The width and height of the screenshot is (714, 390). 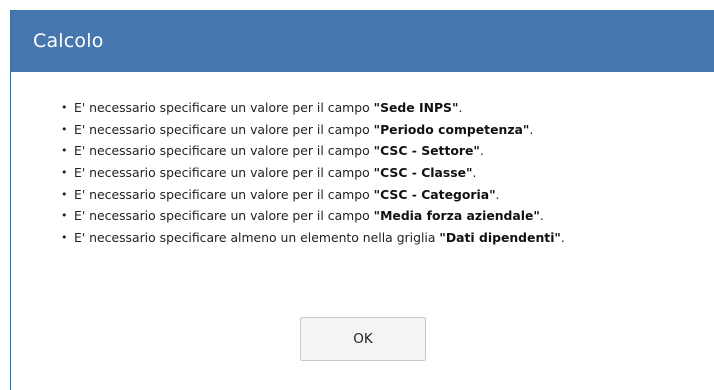 I want to click on ok-button: OK, so click(x=363, y=339).